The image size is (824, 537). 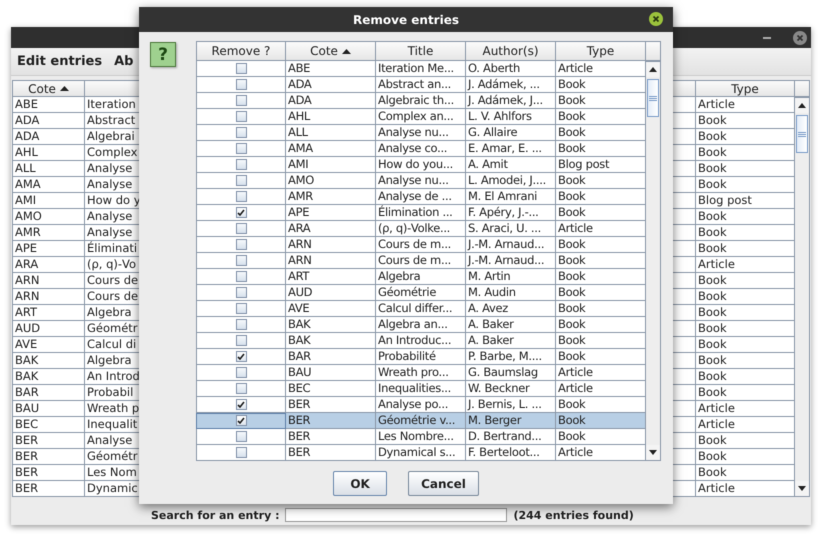 I want to click on table-row: ARA (ρ, q)-Volke... S. Araci, U. ... Article, so click(x=421, y=229).